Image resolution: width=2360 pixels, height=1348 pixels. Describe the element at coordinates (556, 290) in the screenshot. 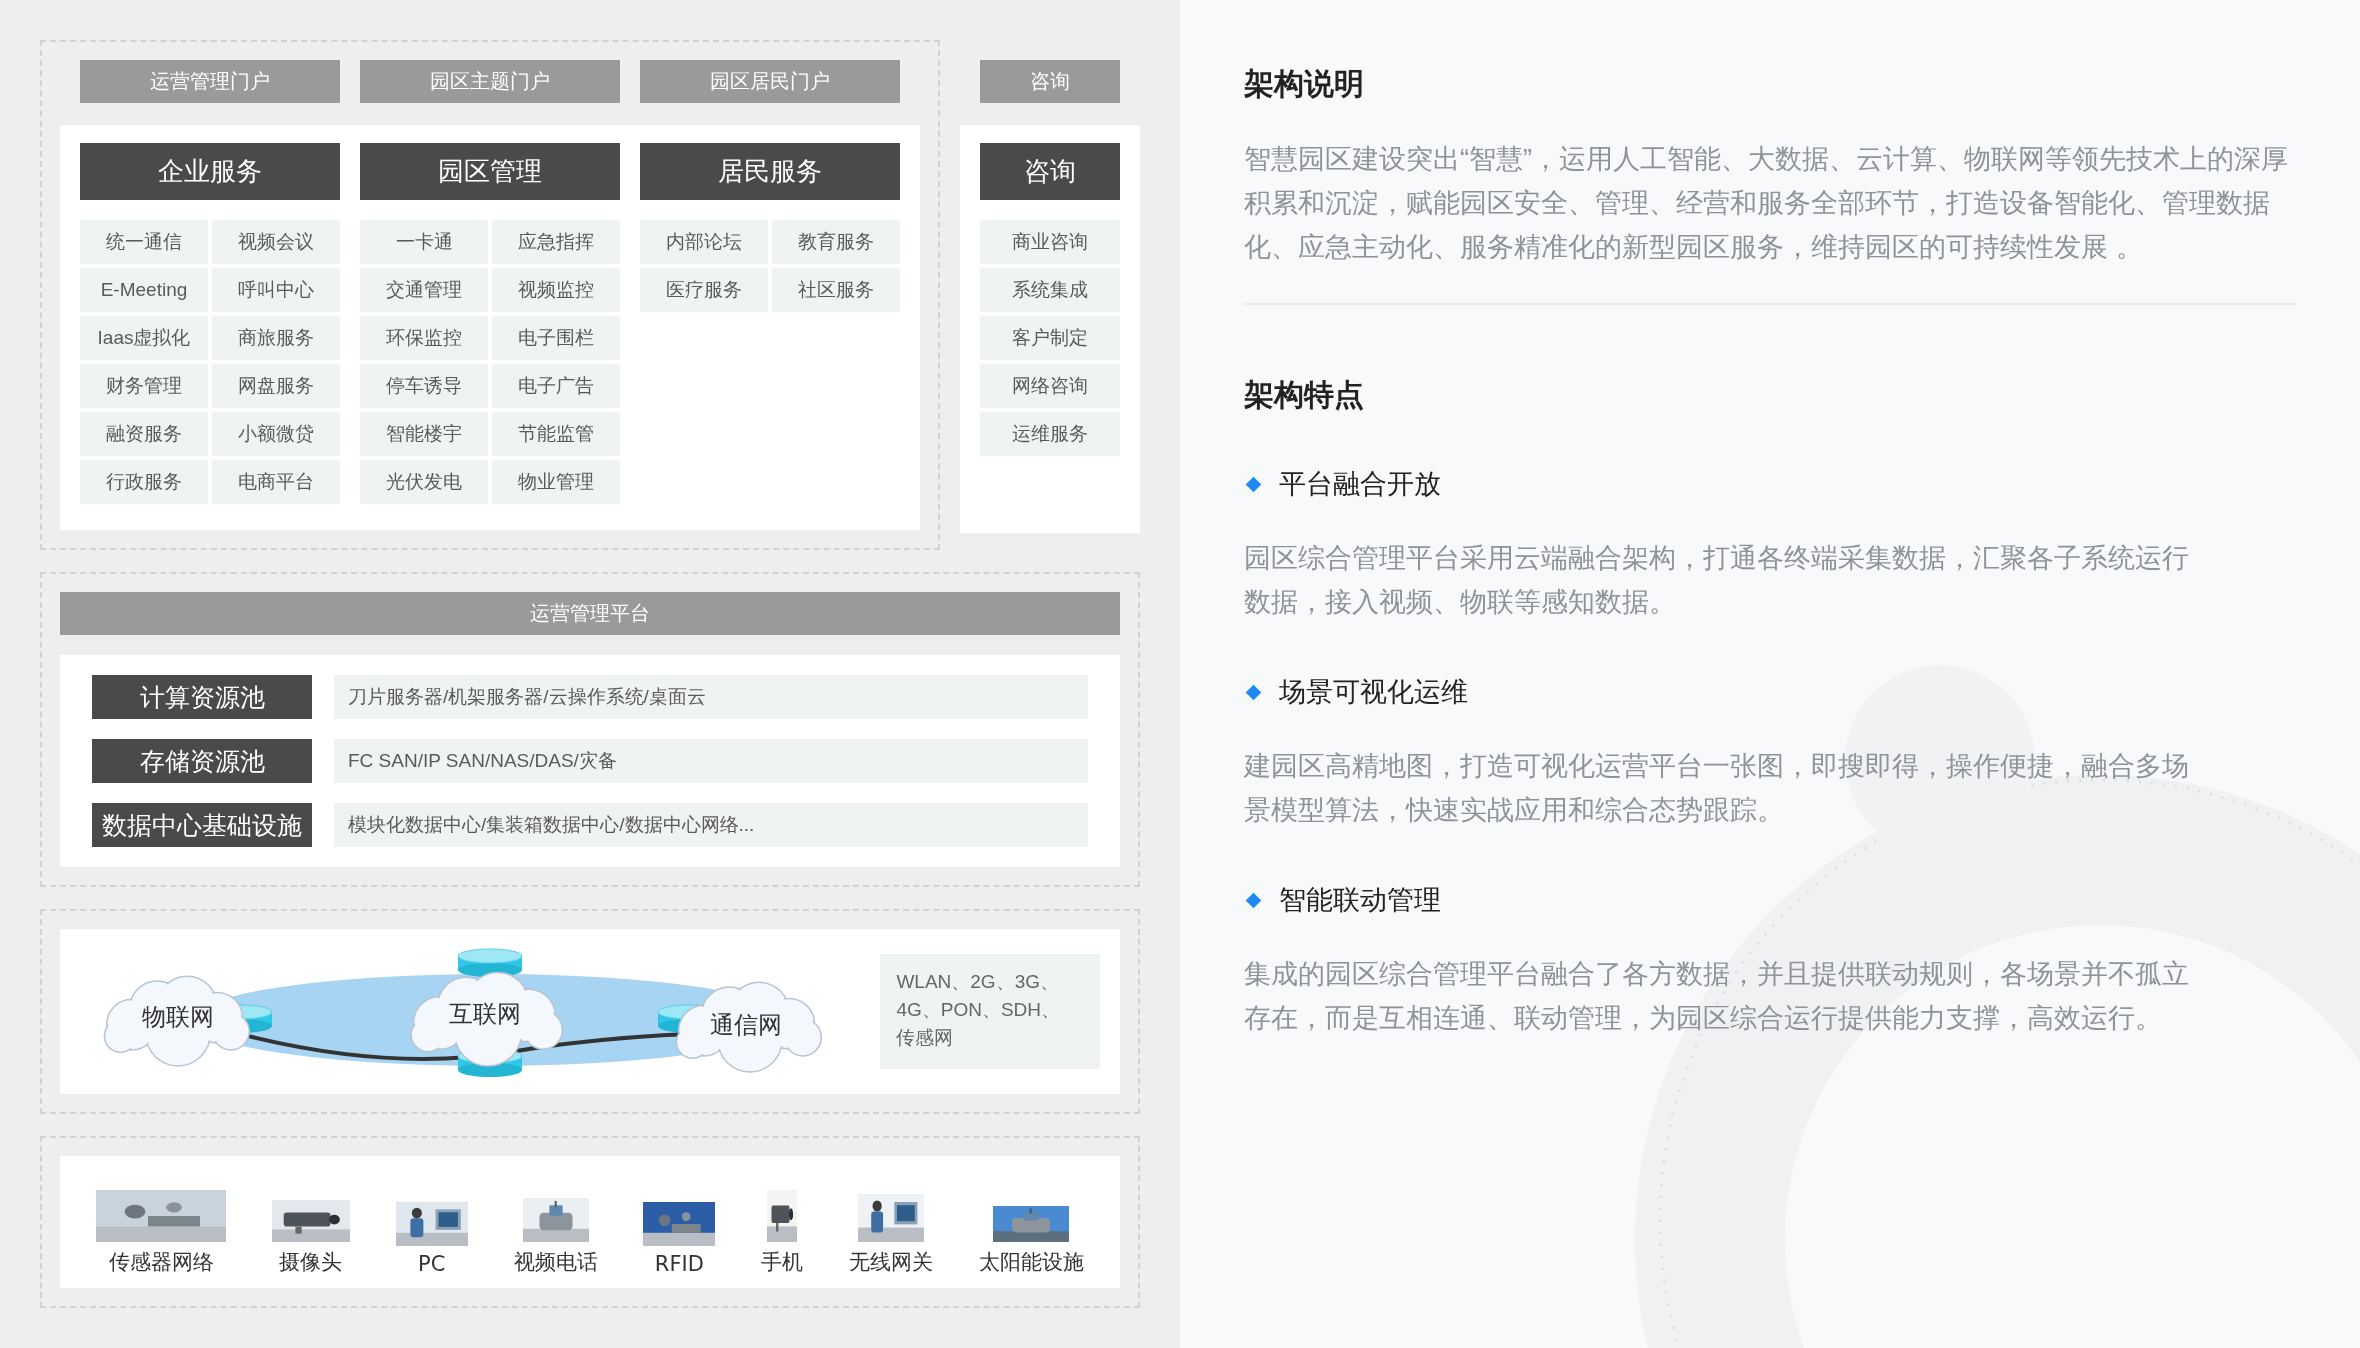

I see `service-item: 视频监控` at that location.